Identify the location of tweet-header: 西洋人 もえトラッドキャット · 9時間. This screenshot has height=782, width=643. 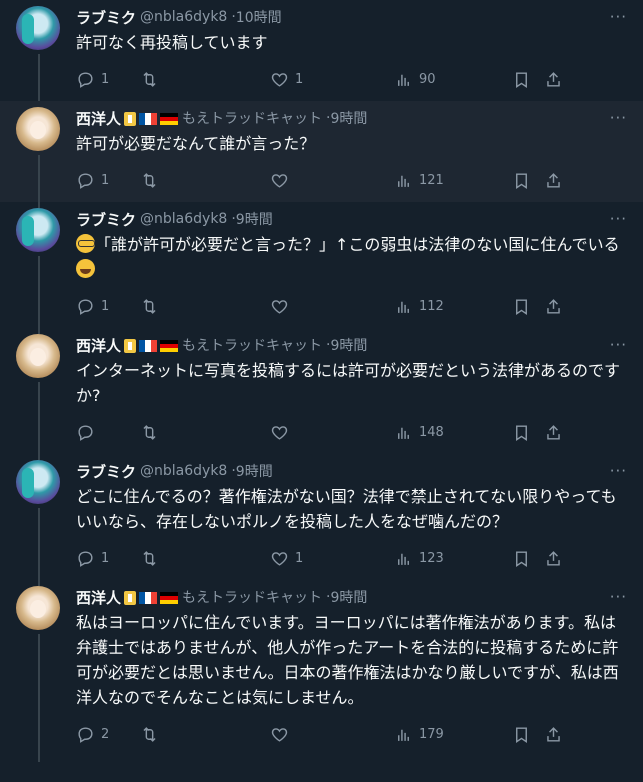
(351, 118).